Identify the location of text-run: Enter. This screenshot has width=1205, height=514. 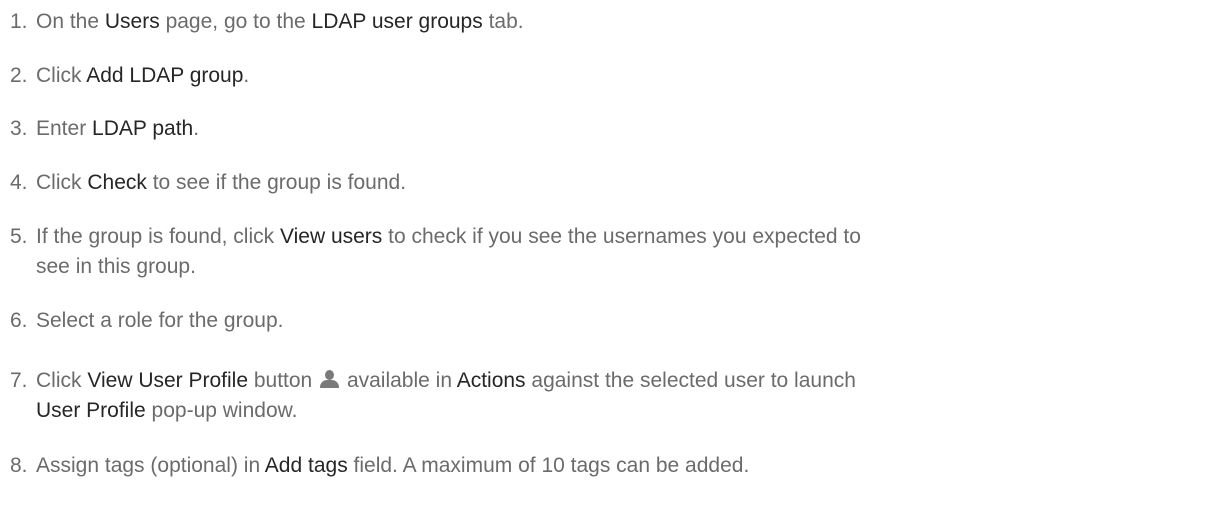
(64, 128).